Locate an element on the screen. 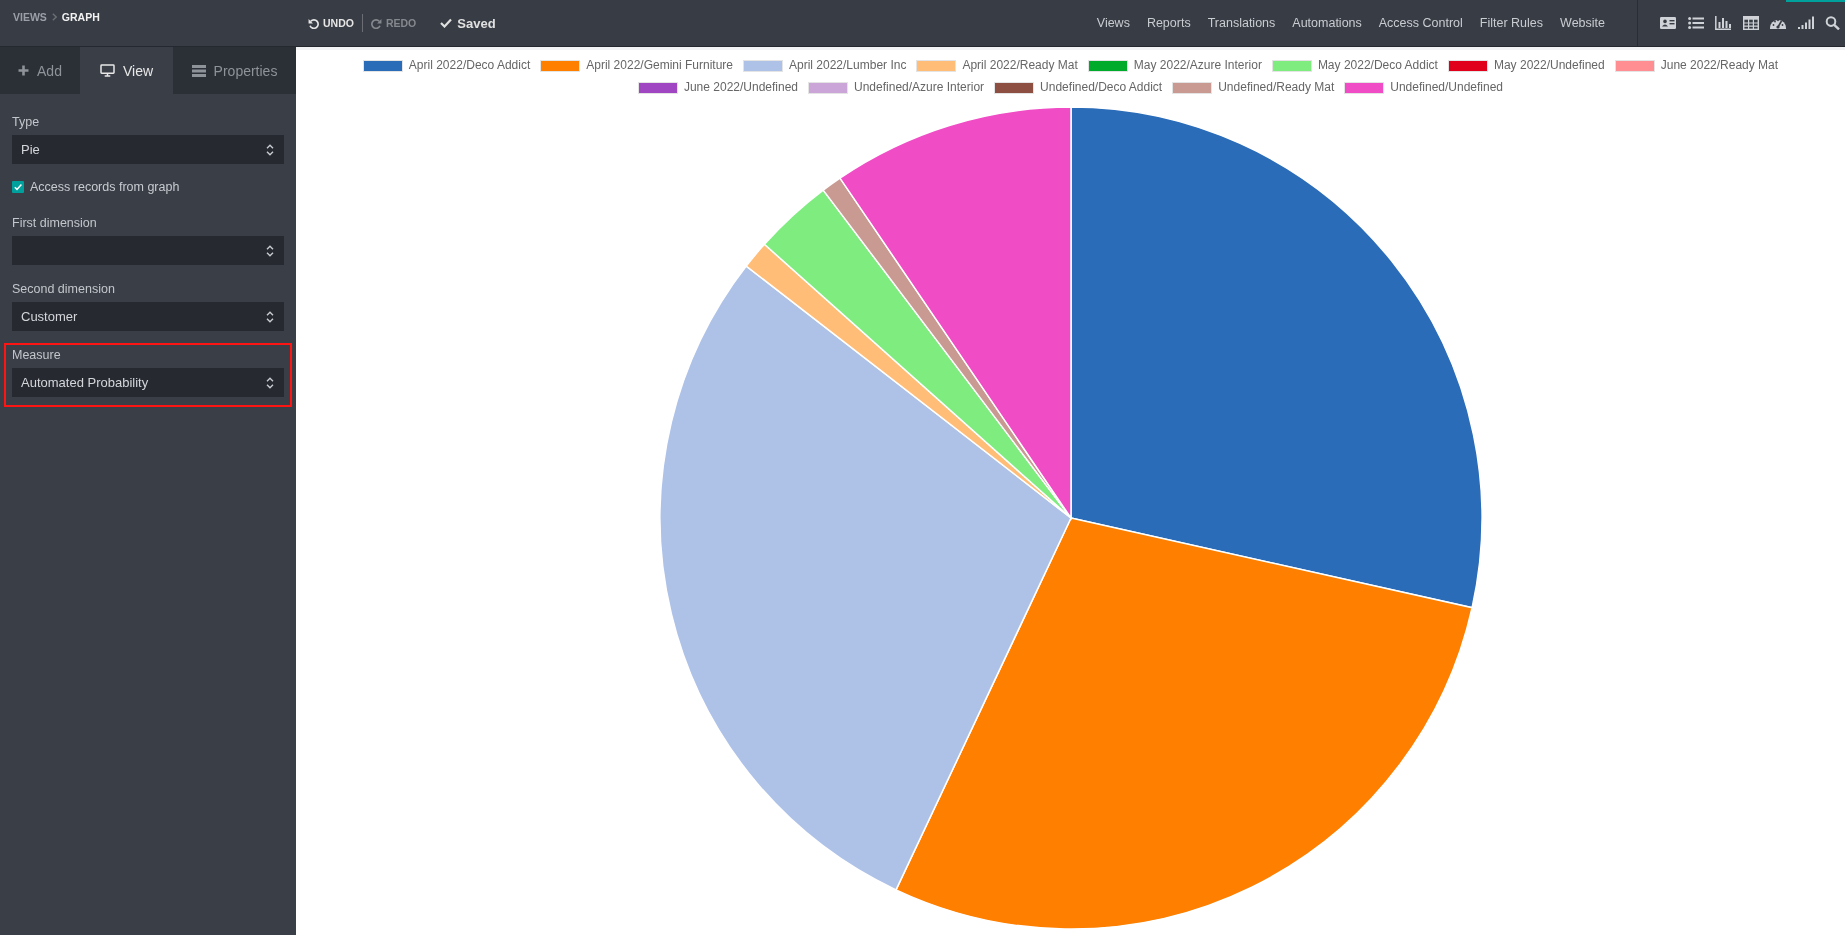 Image resolution: width=1845 pixels, height=935 pixels. field-label: Measure is located at coordinates (37, 355).